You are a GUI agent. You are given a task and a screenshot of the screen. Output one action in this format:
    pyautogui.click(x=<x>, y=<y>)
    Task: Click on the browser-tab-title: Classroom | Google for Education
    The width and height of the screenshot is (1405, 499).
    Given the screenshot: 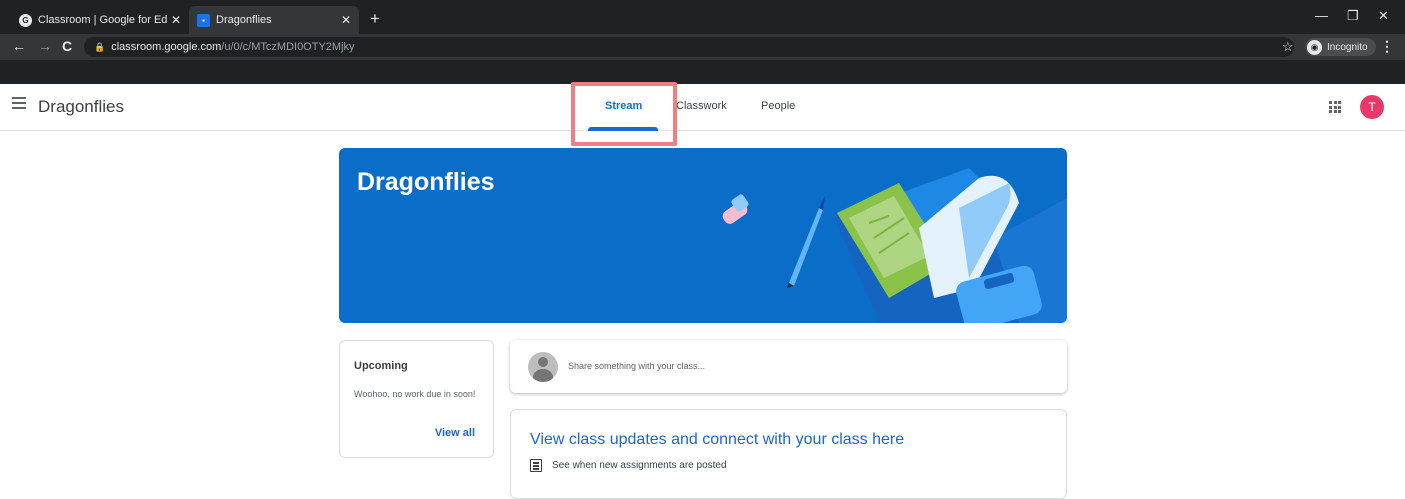 What is the action you would take?
    pyautogui.click(x=102, y=20)
    